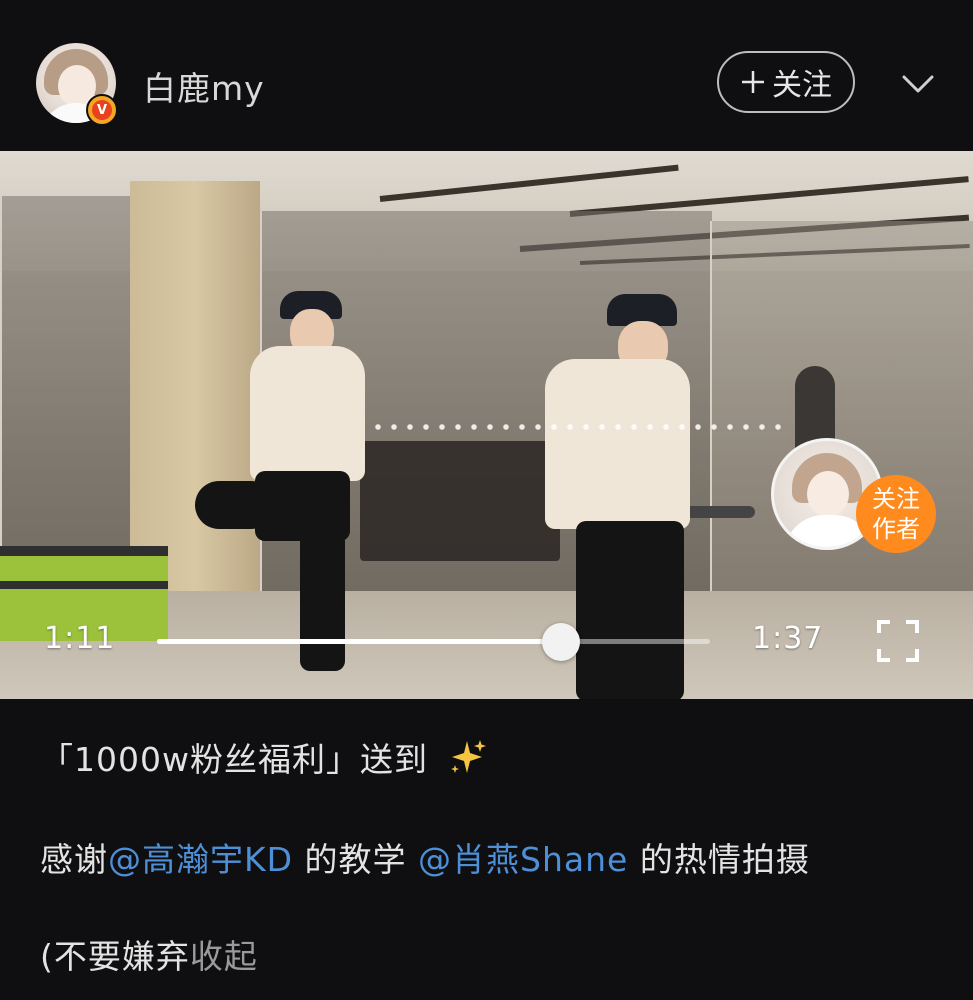 This screenshot has height=1000, width=973. What do you see at coordinates (195, 391) in the screenshot?
I see `wall-pillar` at bounding box center [195, 391].